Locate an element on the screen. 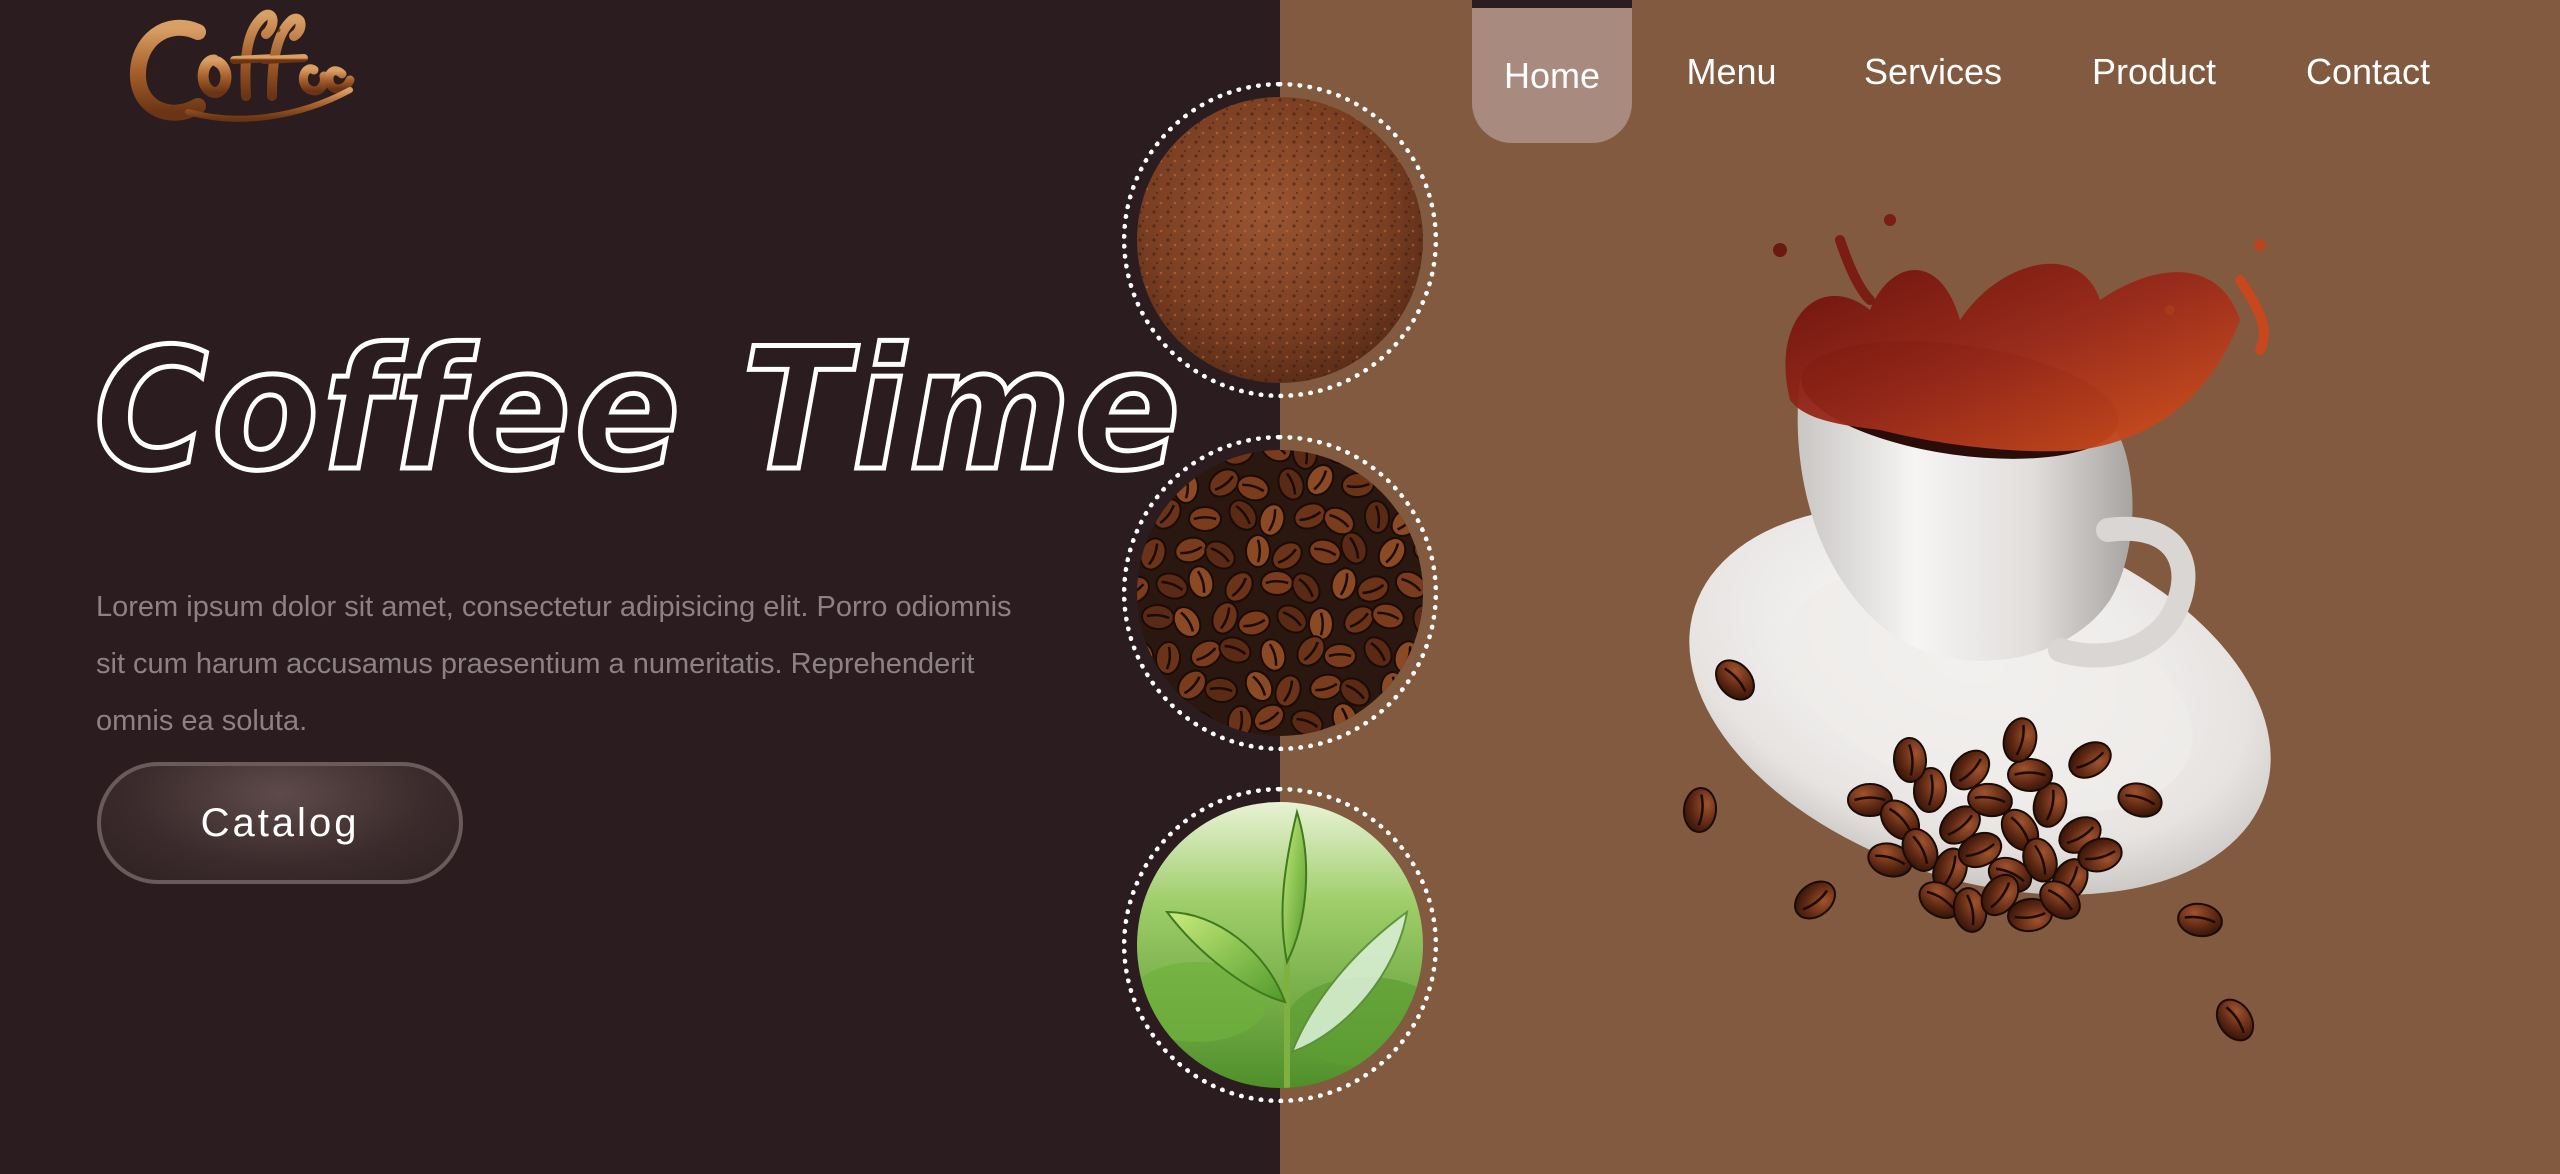  hero-title: Coffee Time is located at coordinates (639, 410).